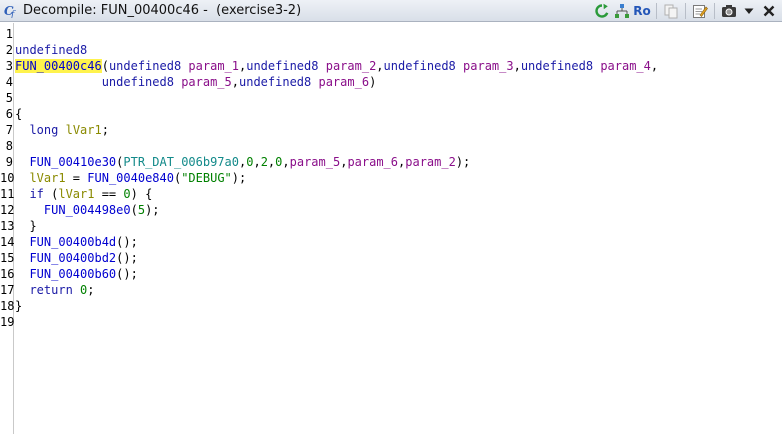  I want to click on code-token: FUN_00400b60, so click(72, 274).